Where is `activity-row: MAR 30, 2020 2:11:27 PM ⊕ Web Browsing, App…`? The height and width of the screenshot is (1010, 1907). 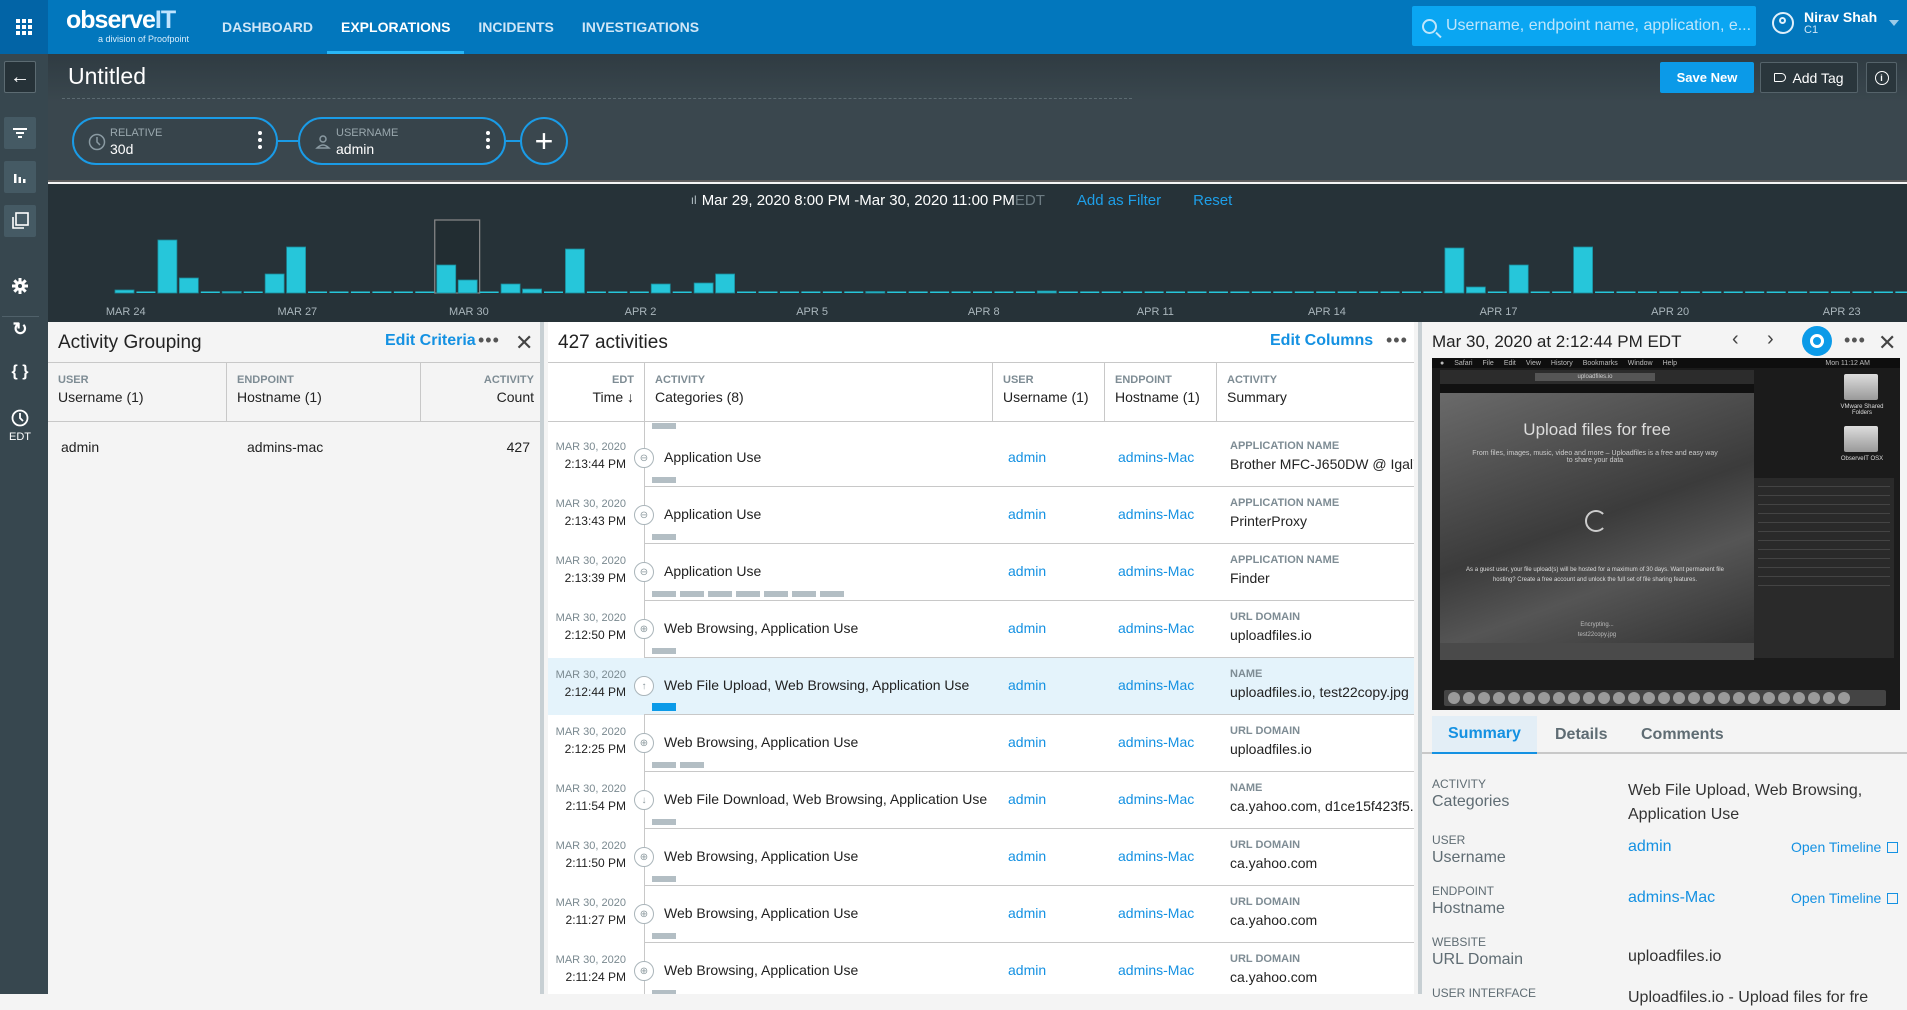 activity-row: MAR 30, 2020 2:11:27 PM ⊕ Web Browsing, App… is located at coordinates (981, 914).